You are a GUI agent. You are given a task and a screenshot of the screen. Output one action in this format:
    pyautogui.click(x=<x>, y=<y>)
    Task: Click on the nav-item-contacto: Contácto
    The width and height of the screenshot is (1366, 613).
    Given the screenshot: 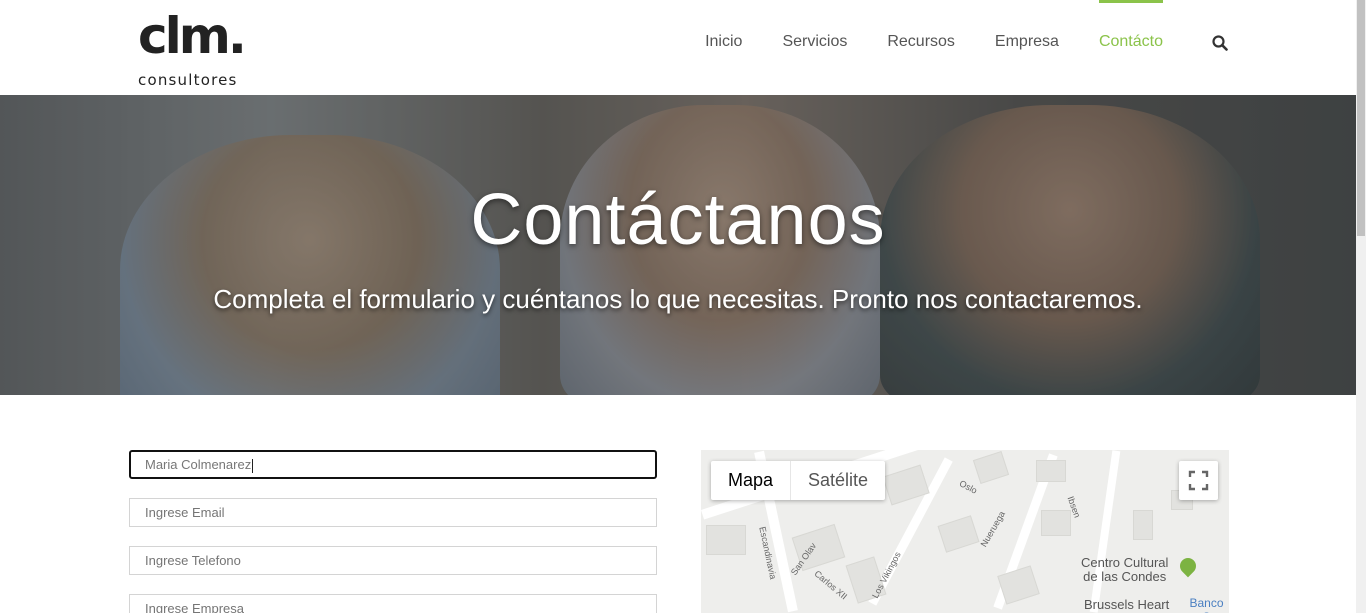 What is the action you would take?
    pyautogui.click(x=1131, y=47)
    